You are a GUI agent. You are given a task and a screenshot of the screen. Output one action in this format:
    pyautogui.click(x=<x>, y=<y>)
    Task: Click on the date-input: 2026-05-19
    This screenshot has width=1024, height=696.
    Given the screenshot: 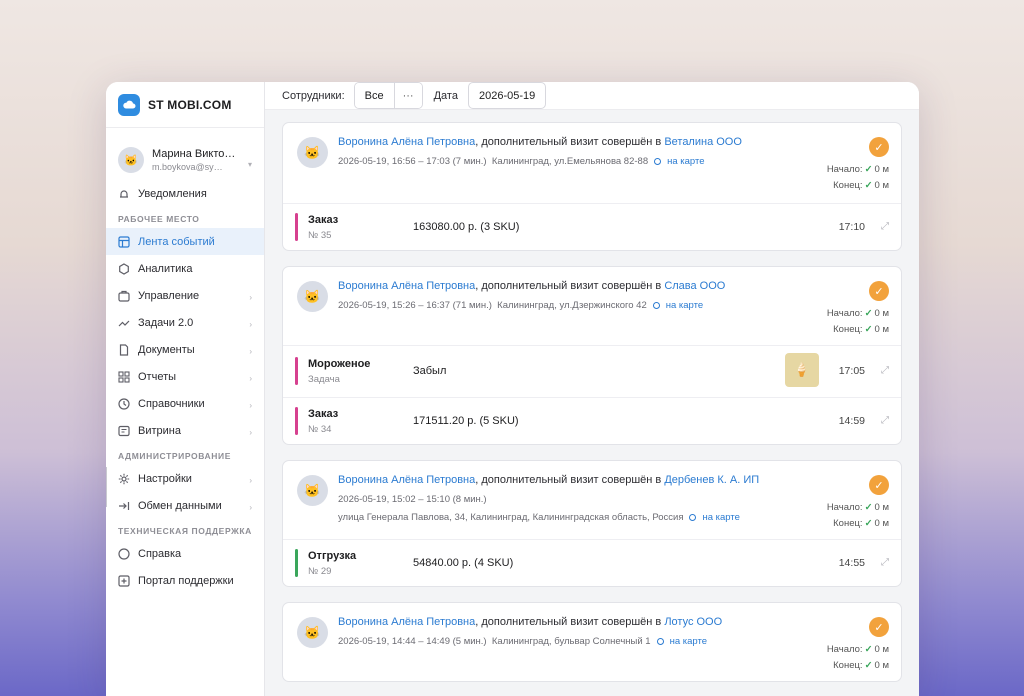 What is the action you would take?
    pyautogui.click(x=507, y=95)
    